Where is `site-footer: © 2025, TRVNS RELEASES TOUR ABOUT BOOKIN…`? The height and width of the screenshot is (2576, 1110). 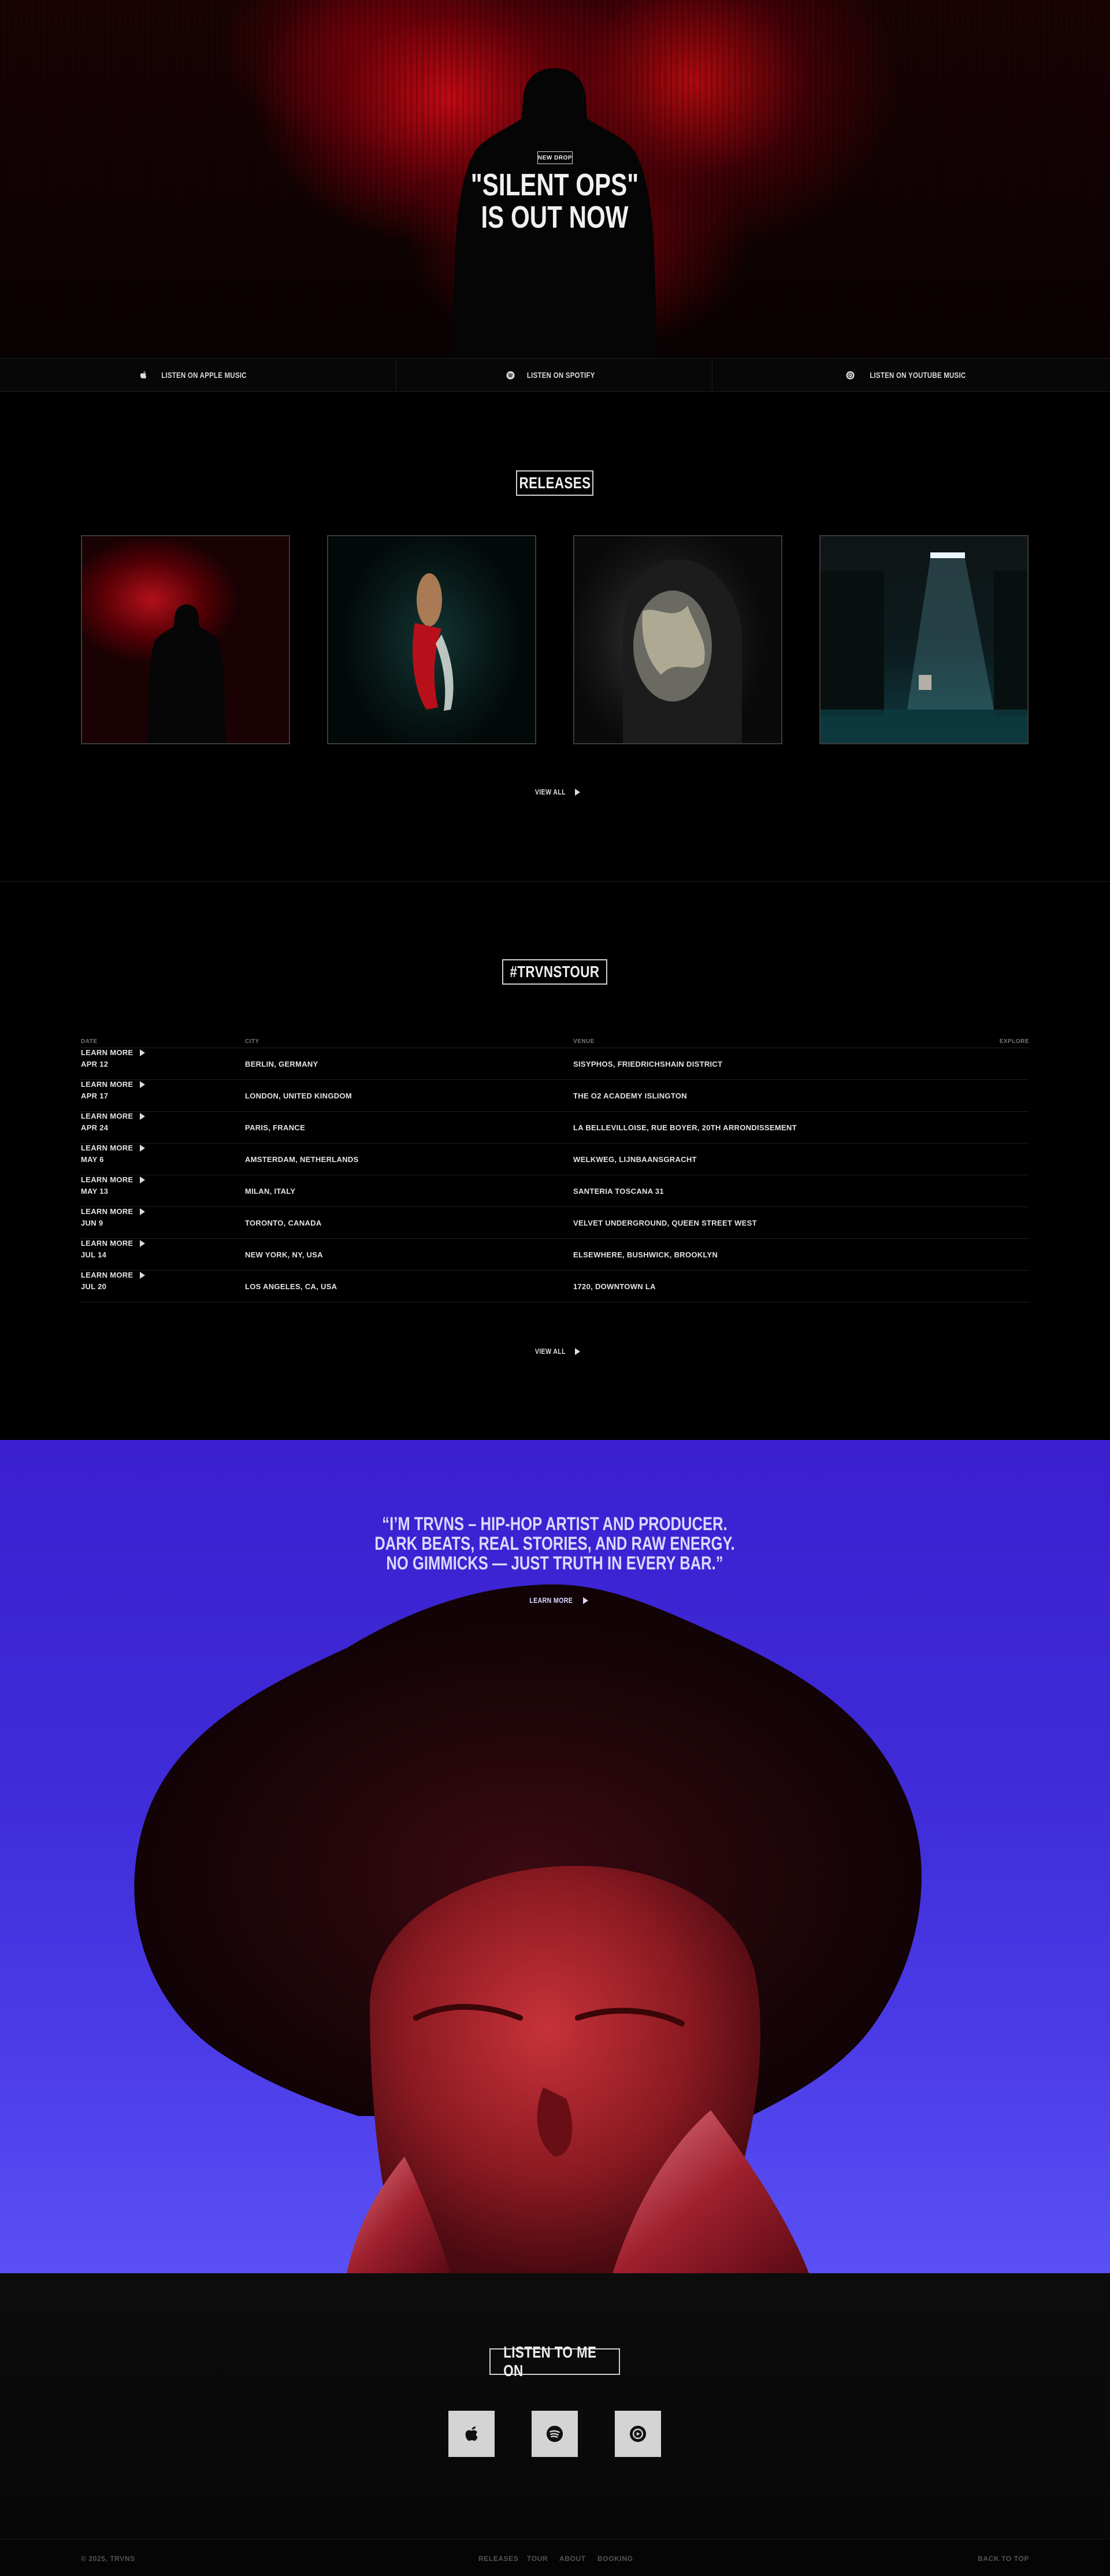
site-footer: © 2025, TRVNS RELEASES TOUR ABOUT BOOKIN… is located at coordinates (555, 2557).